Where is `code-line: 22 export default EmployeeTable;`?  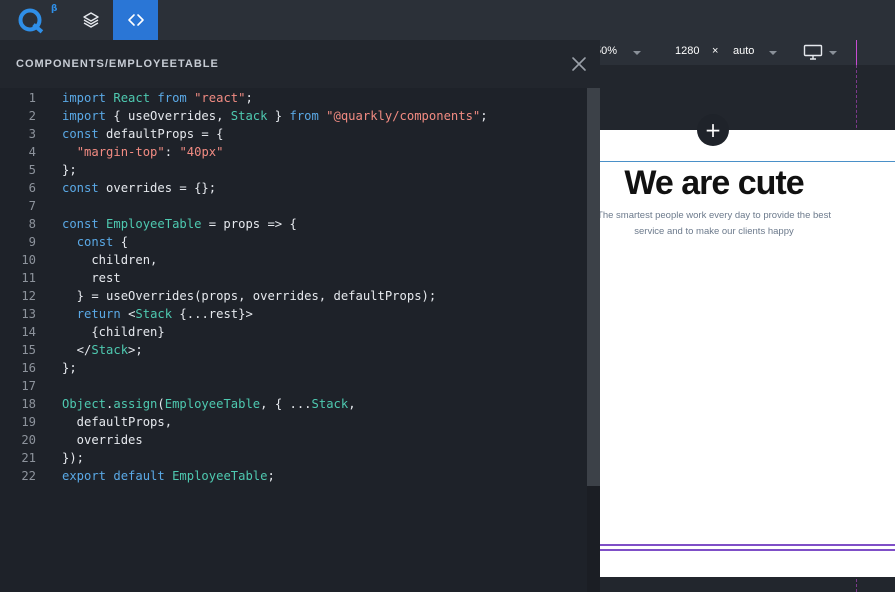
code-line: 22 export default EmployeeTable; is located at coordinates (293, 476).